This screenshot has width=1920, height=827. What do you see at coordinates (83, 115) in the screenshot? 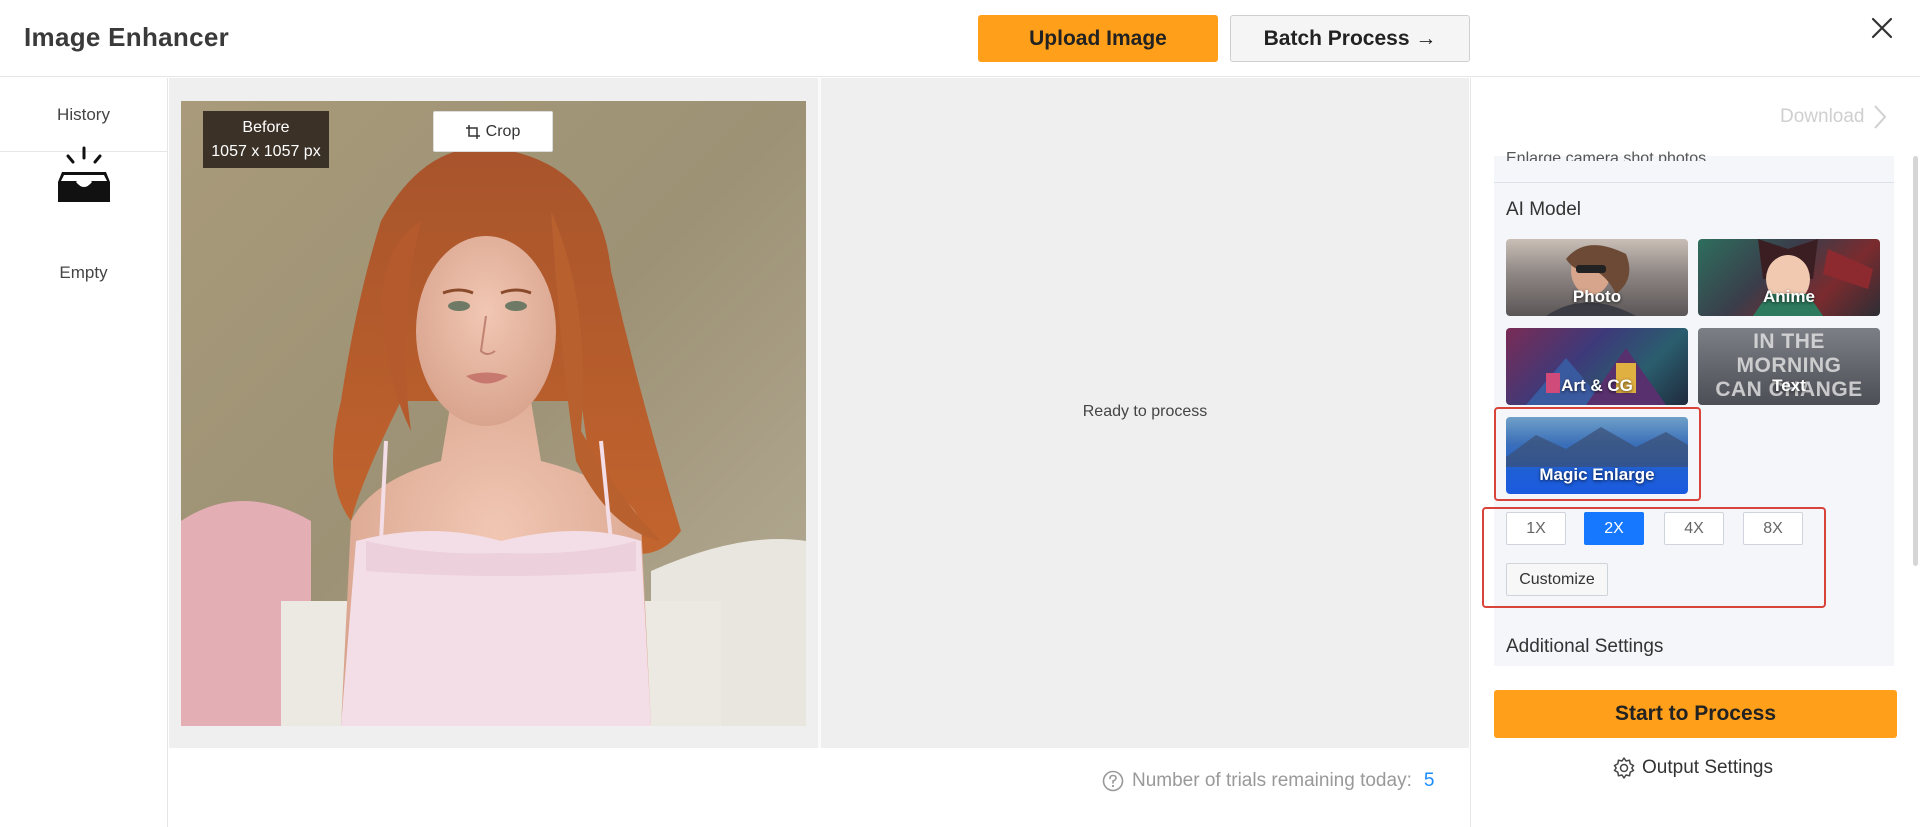
I see `history-tab: History` at bounding box center [83, 115].